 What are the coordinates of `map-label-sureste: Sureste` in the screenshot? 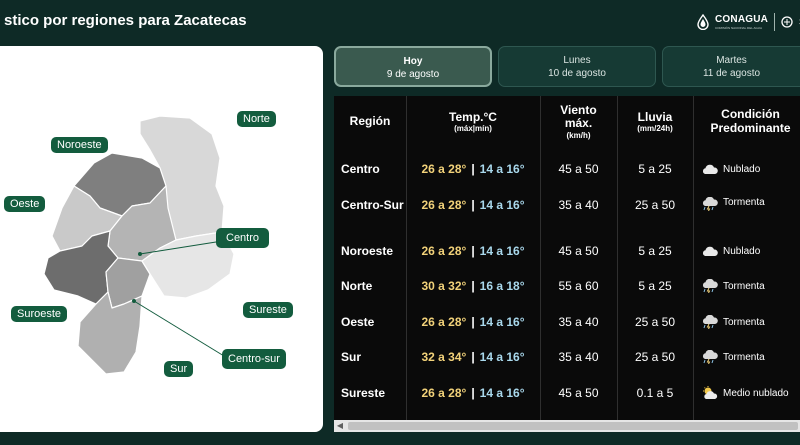 It's located at (268, 310).